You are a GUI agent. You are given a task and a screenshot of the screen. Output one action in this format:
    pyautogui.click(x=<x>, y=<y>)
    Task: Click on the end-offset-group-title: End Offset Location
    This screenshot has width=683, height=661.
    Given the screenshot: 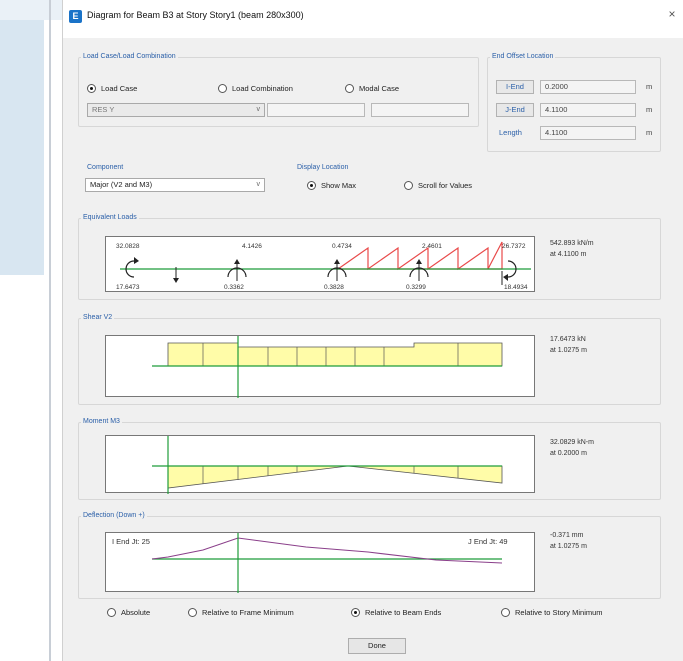 What is the action you would take?
    pyautogui.click(x=523, y=56)
    